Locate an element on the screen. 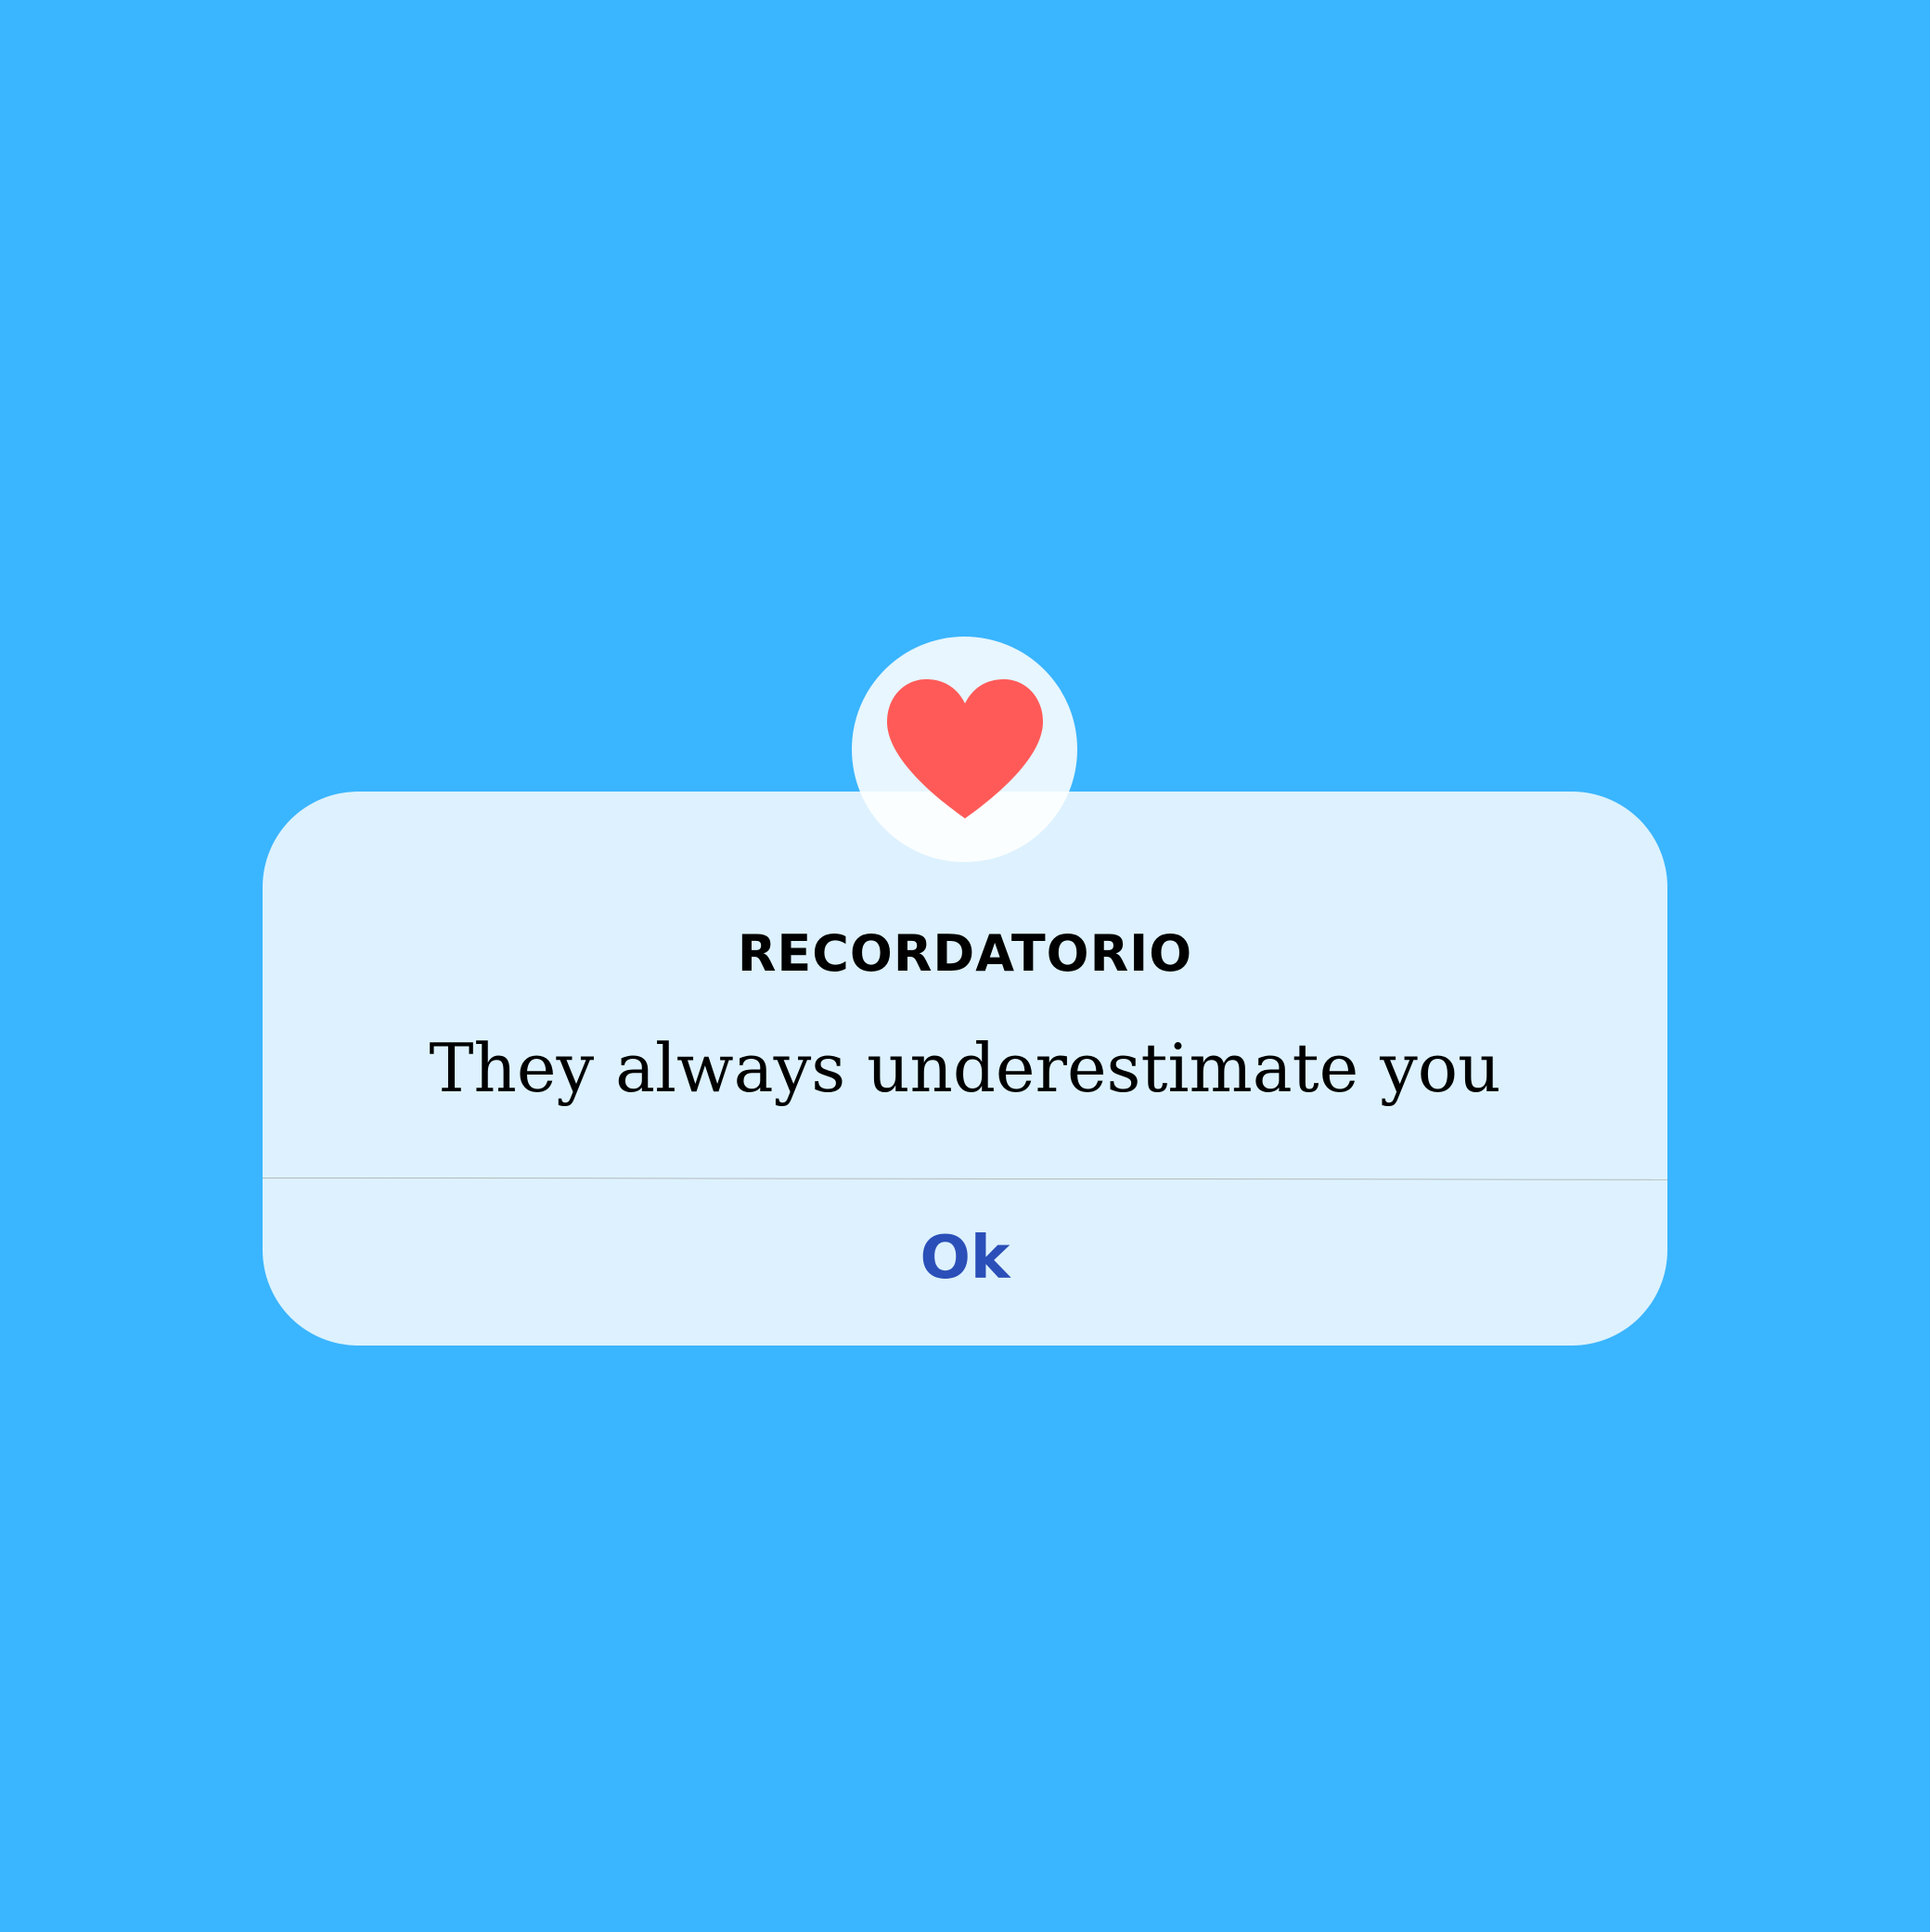 This screenshot has width=1930, height=1932. dialog-title: RECORDATORIO is located at coordinates (965, 953).